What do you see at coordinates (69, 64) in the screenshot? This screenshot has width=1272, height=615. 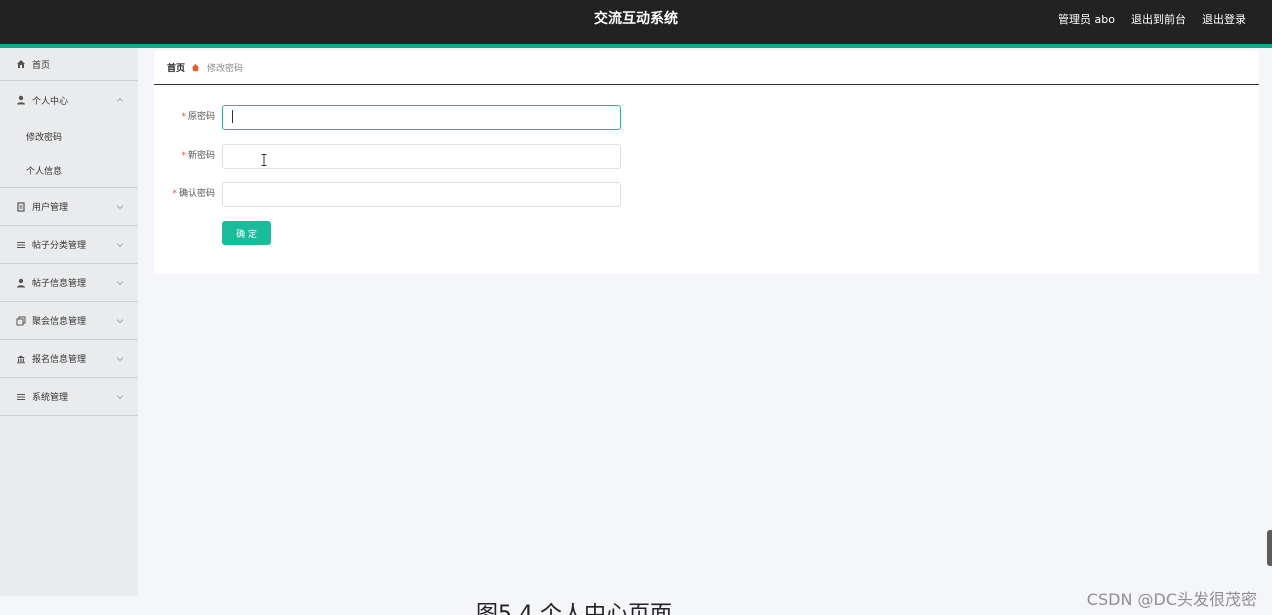 I see `sidebar-item-home: 首页` at bounding box center [69, 64].